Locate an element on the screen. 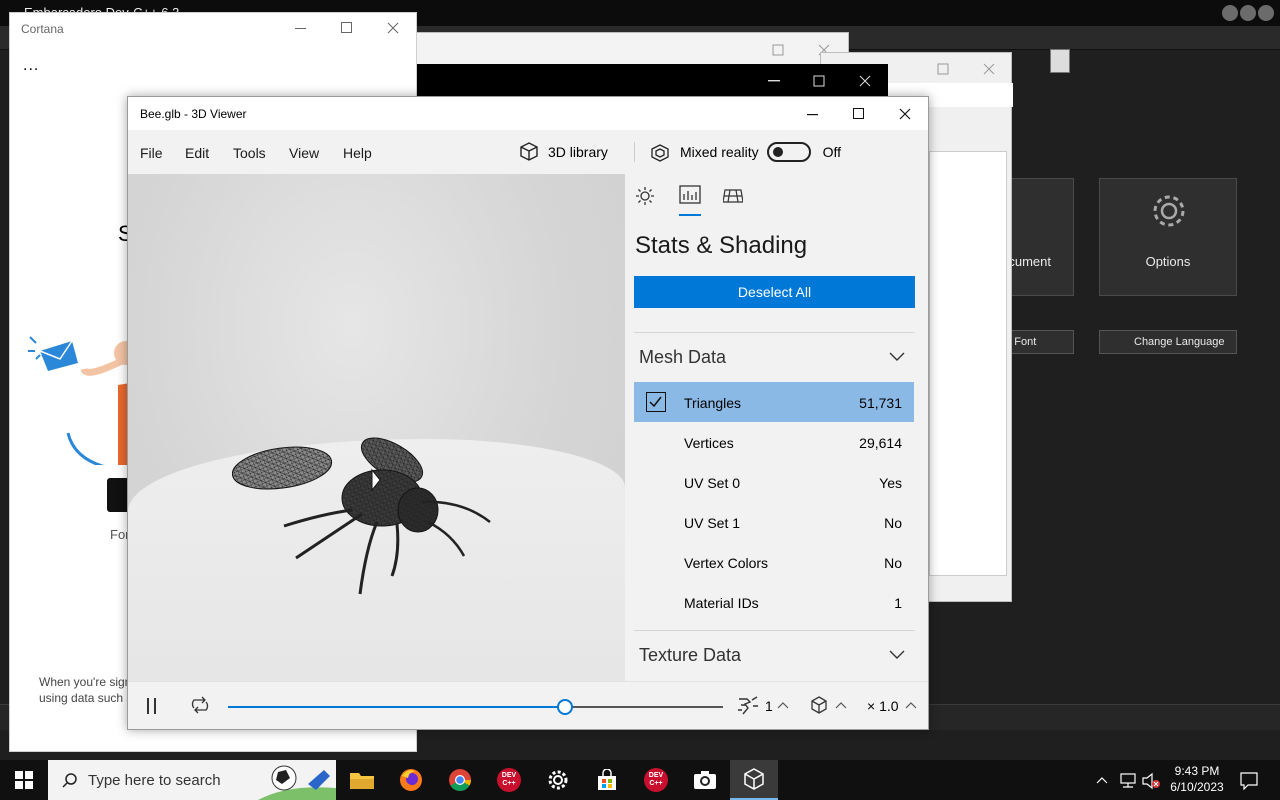  stat-row-uv-set-0: UV Set 0 Yes is located at coordinates (774, 482).